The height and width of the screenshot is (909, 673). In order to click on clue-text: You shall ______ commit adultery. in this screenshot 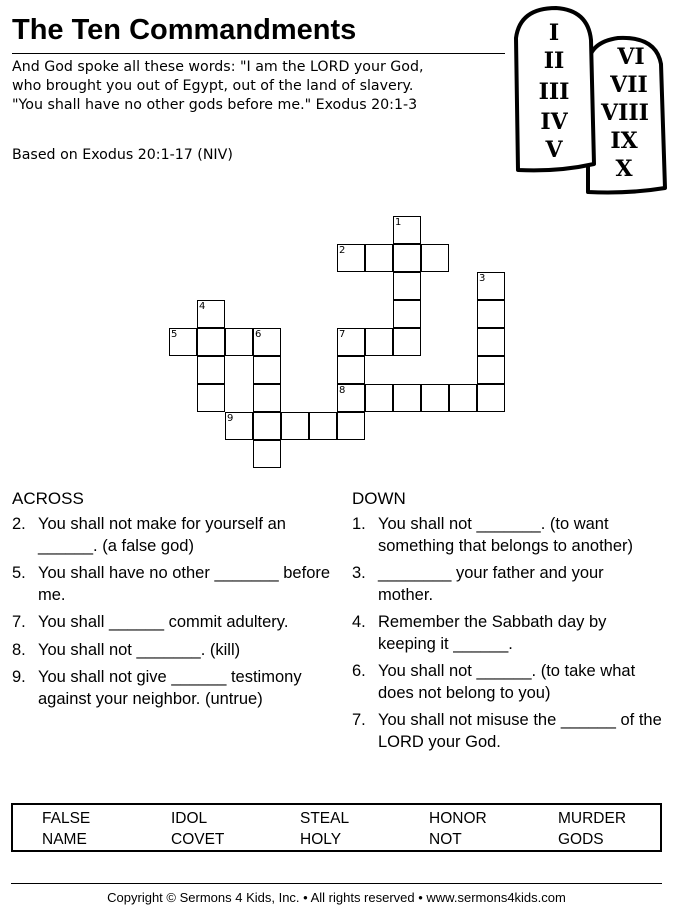, I will do `click(163, 622)`.